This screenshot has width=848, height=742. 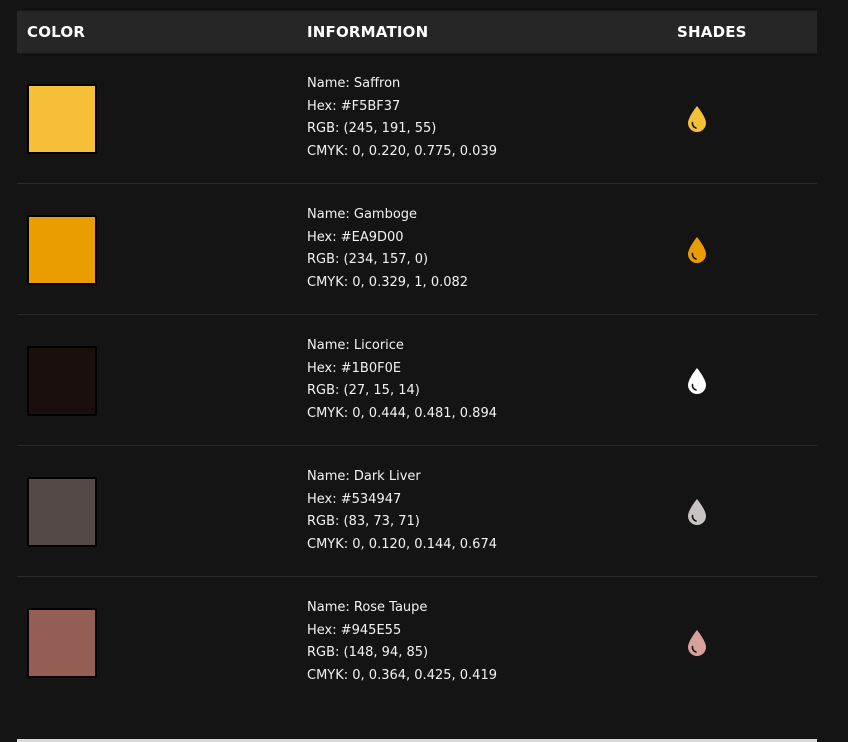 I want to click on header-color: COLOR, so click(x=56, y=32).